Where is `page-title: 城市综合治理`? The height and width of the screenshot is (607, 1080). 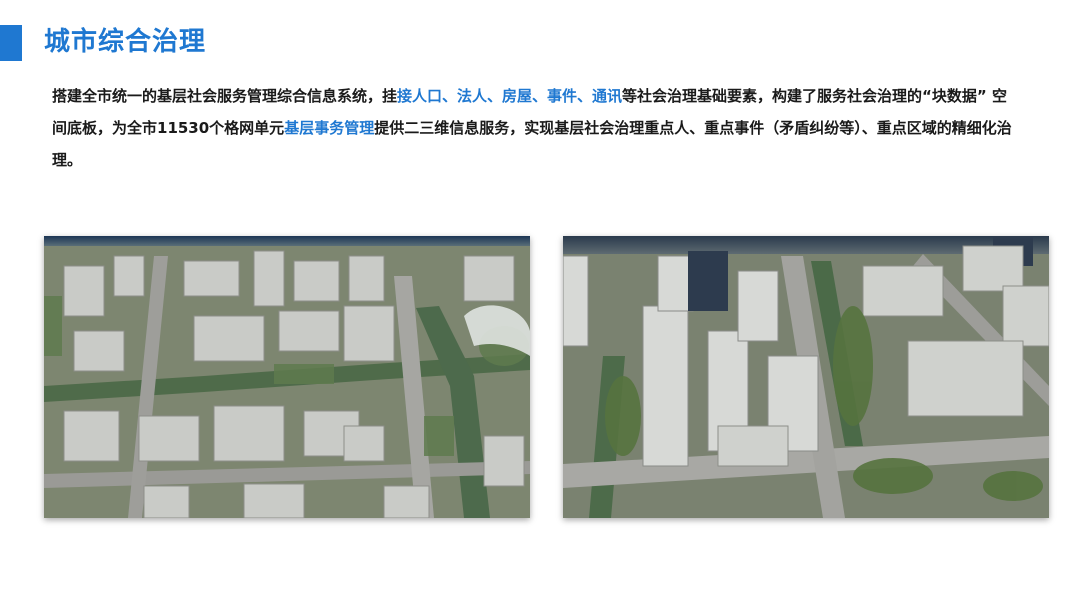
page-title: 城市综合治理 is located at coordinates (125, 42).